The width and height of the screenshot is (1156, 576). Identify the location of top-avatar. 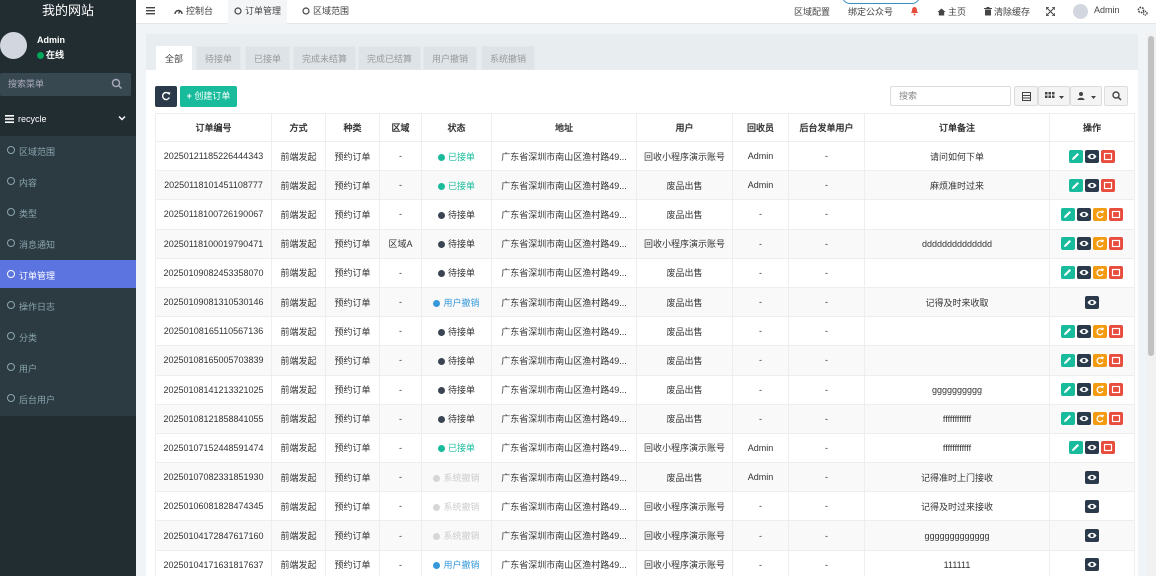
(1080, 11).